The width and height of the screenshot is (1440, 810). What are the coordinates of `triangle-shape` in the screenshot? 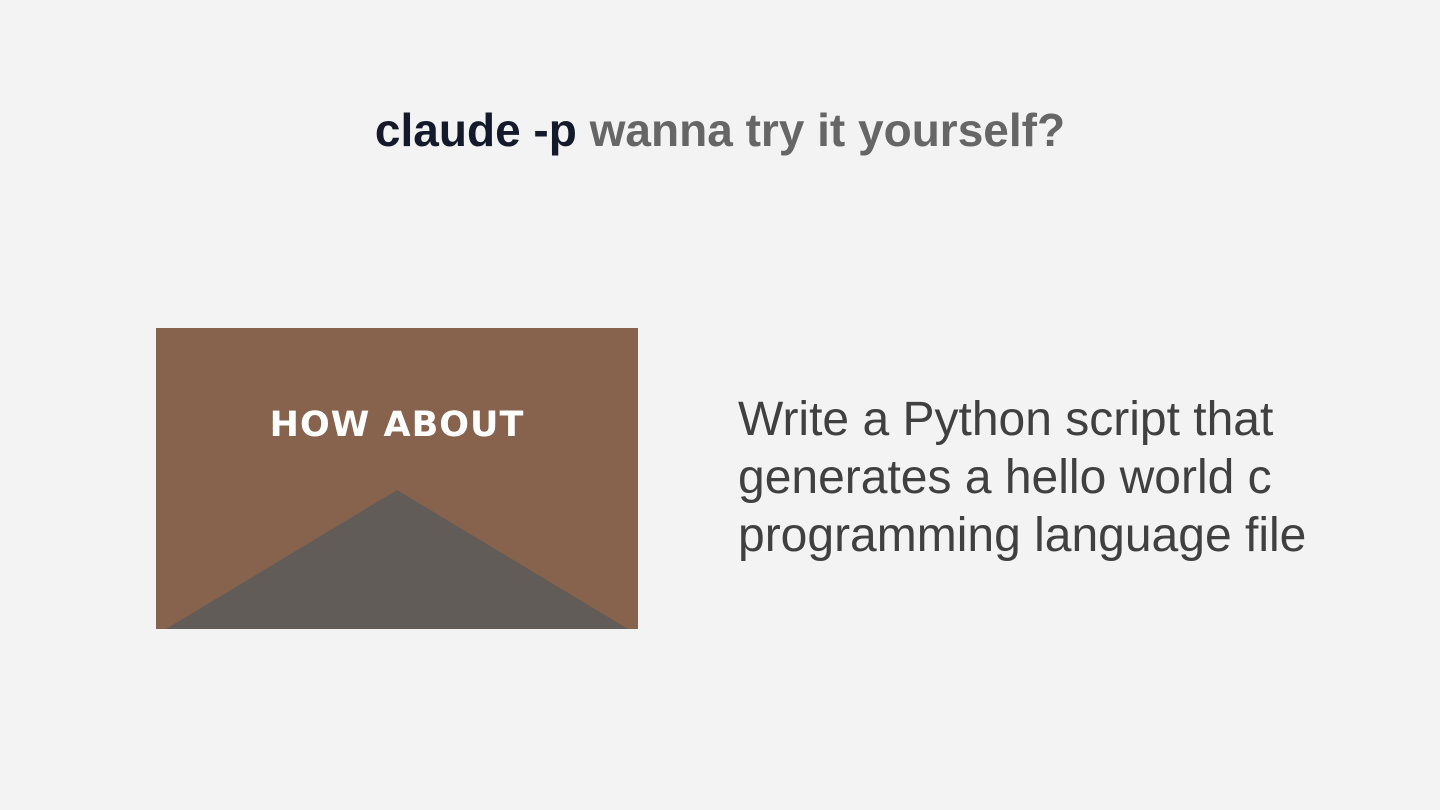 It's located at (397, 559).